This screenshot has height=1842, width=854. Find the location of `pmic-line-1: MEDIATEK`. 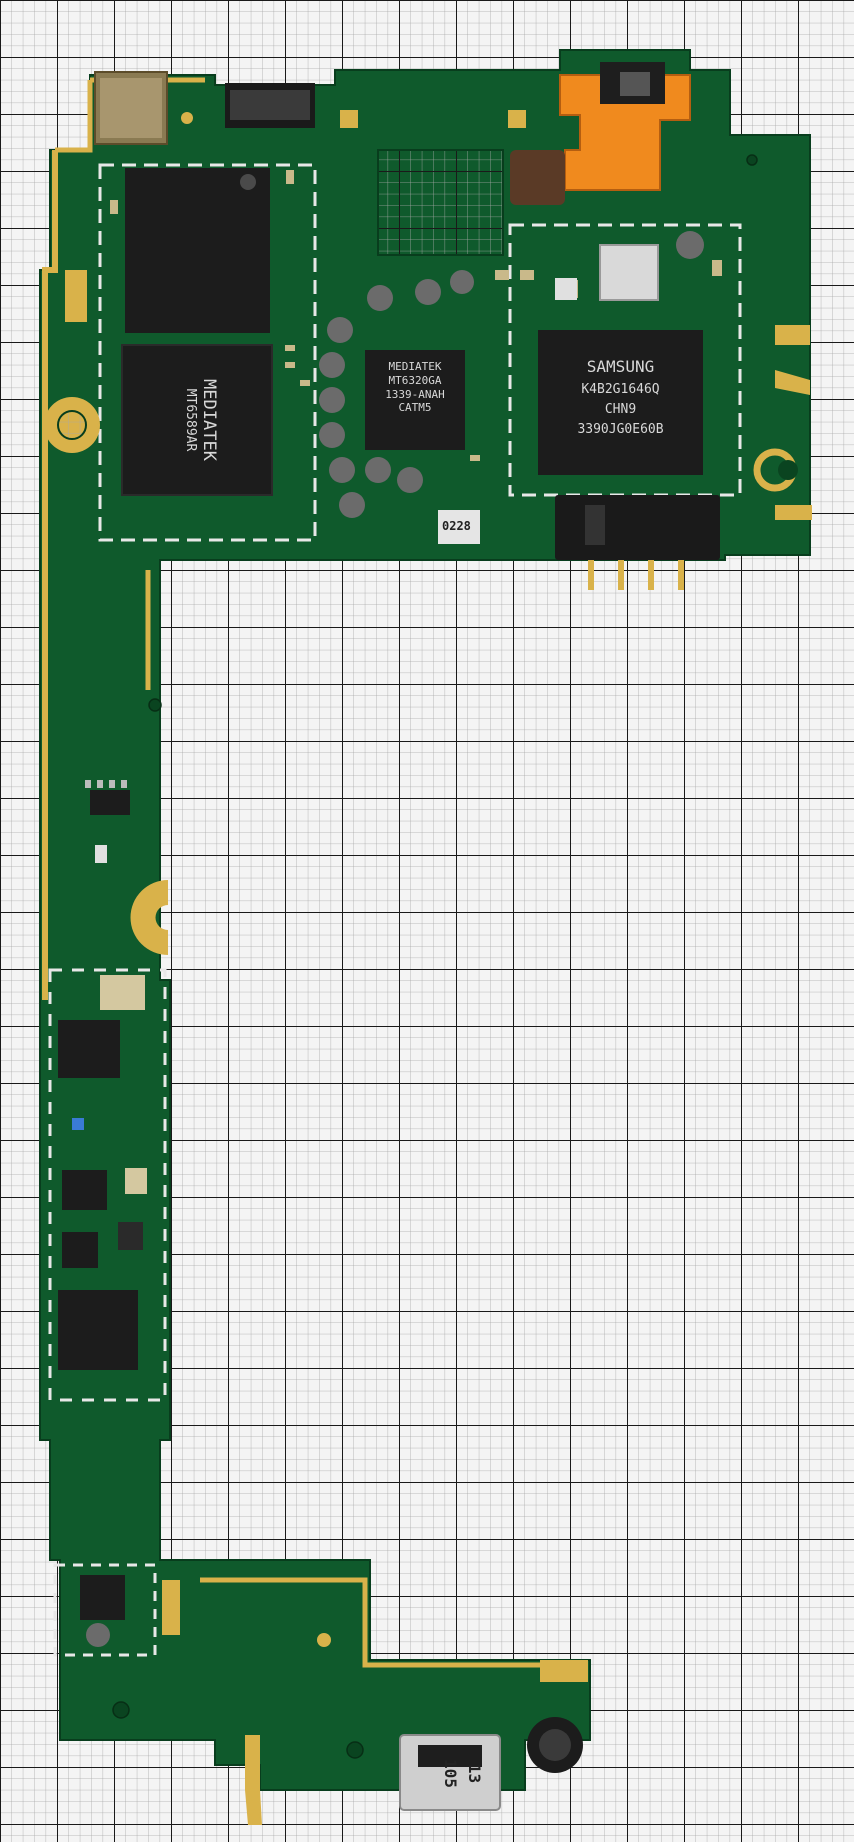

pmic-line-1: MEDIATEK is located at coordinates (415, 366).